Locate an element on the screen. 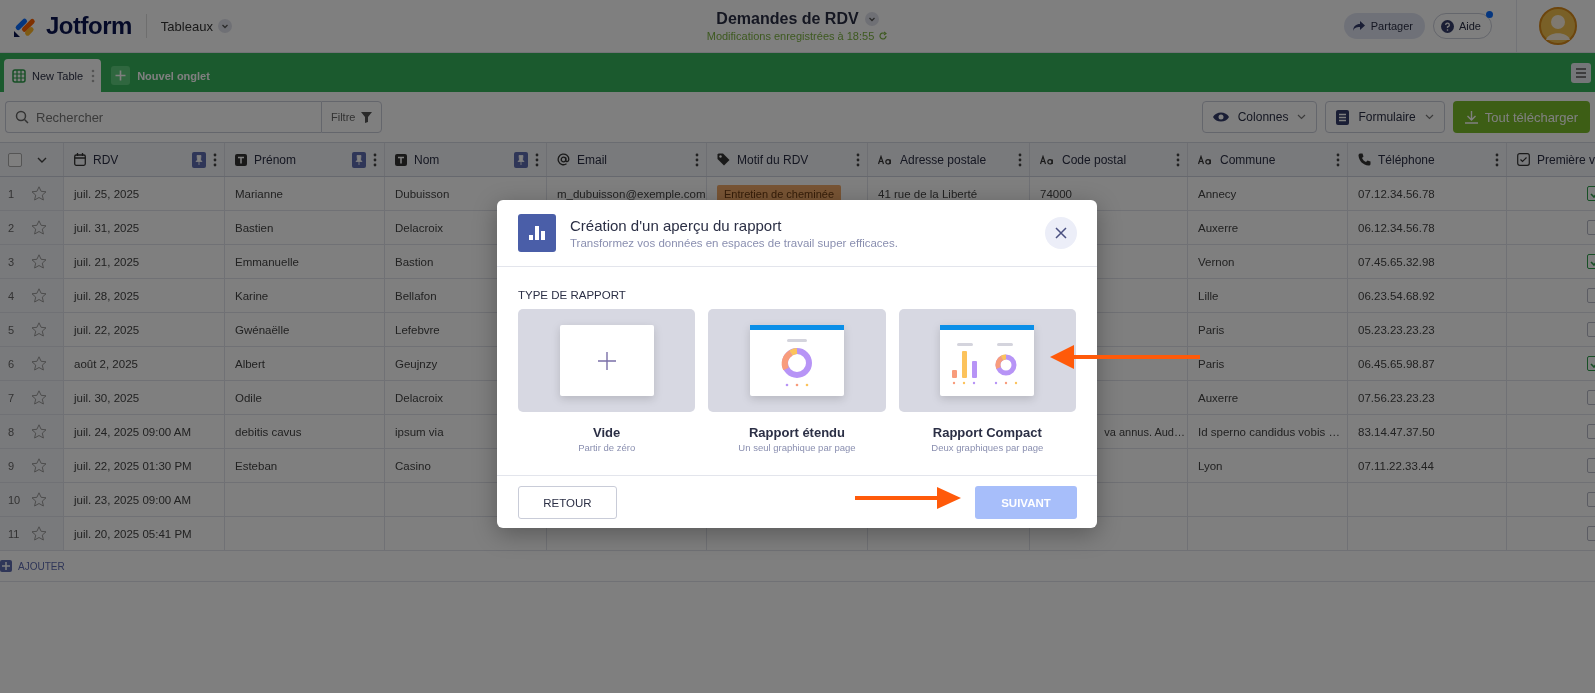 The width and height of the screenshot is (1595, 693). back-button: RETOUR is located at coordinates (567, 502).